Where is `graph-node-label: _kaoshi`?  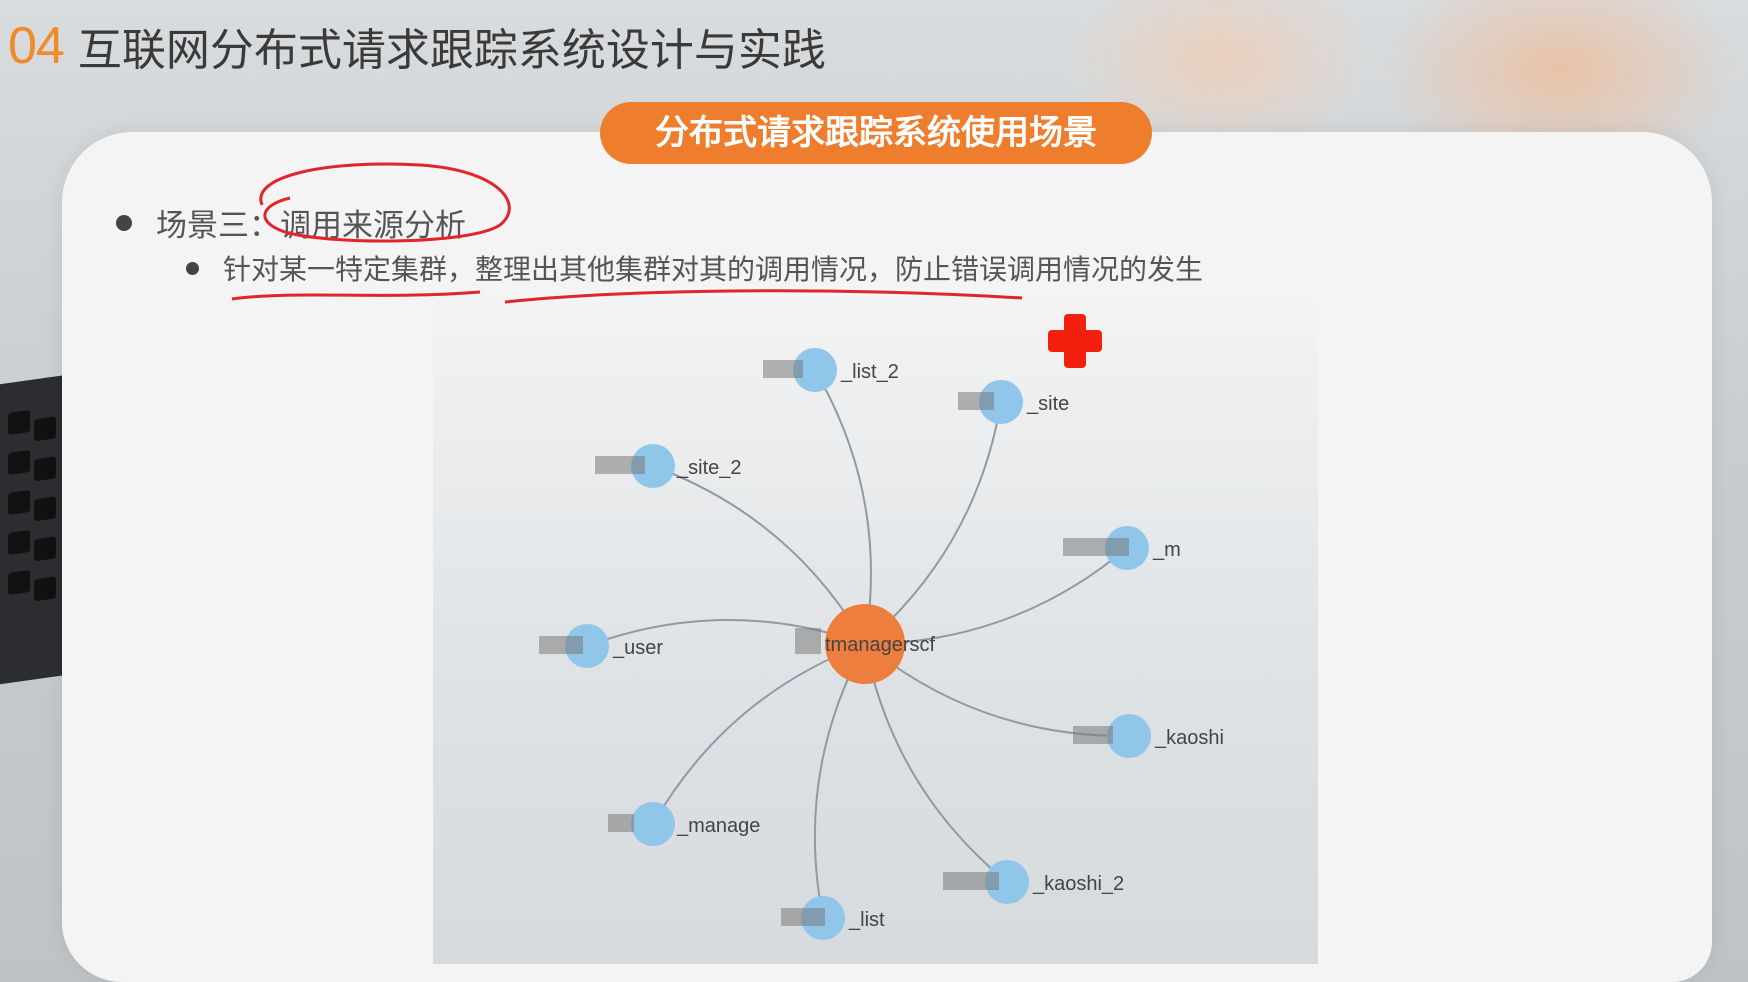
graph-node-label: _kaoshi is located at coordinates (1189, 738).